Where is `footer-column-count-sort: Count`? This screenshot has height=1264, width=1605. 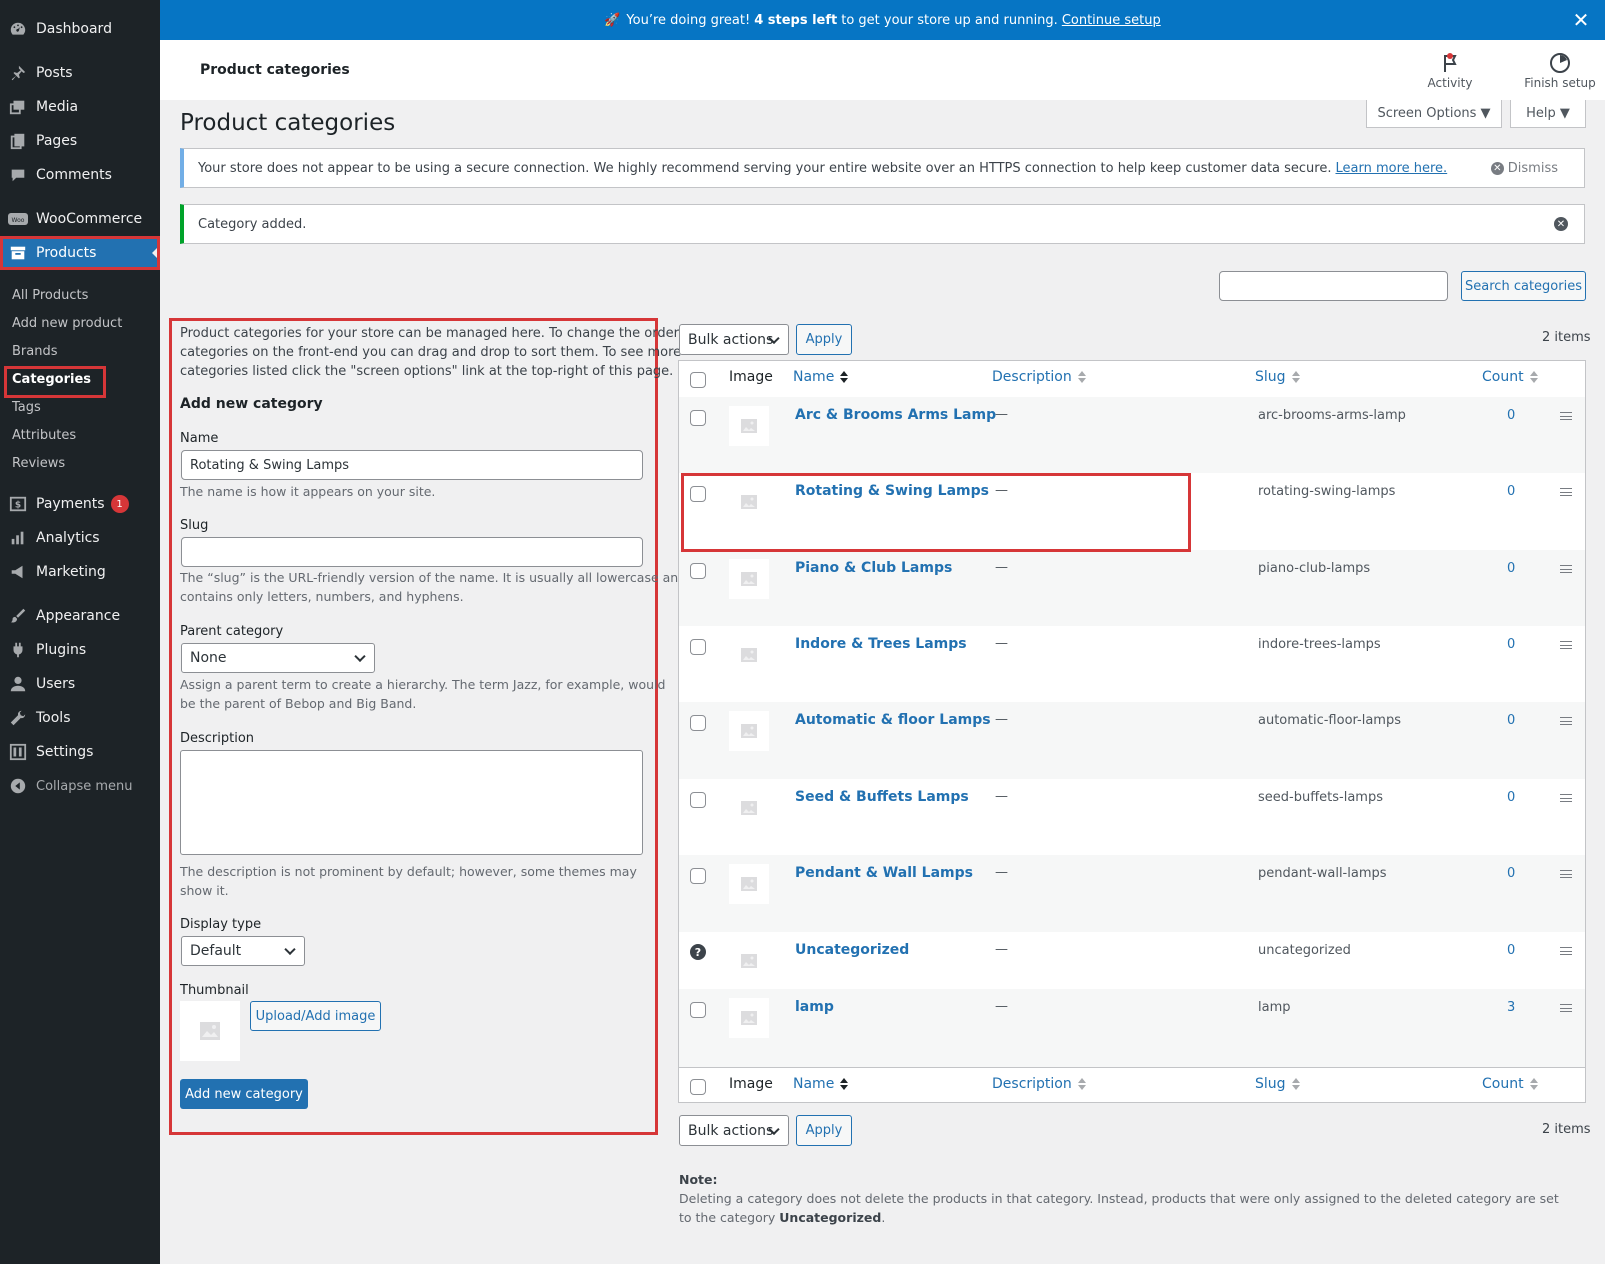 footer-column-count-sort: Count is located at coordinates (1510, 1084).